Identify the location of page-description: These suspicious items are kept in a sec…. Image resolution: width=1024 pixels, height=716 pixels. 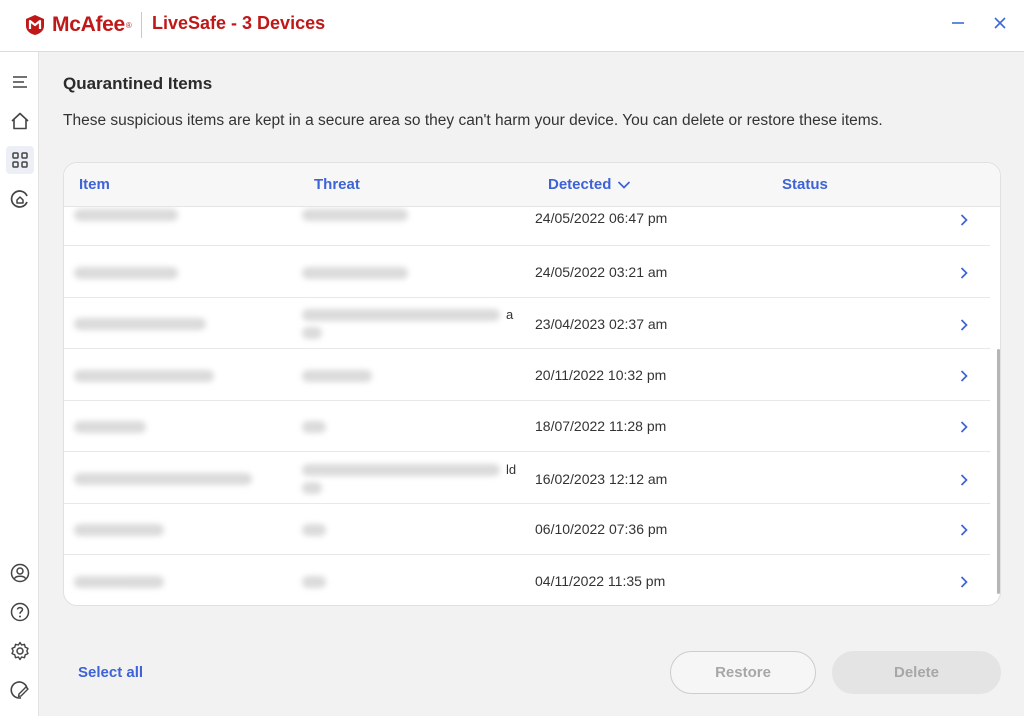
(473, 120).